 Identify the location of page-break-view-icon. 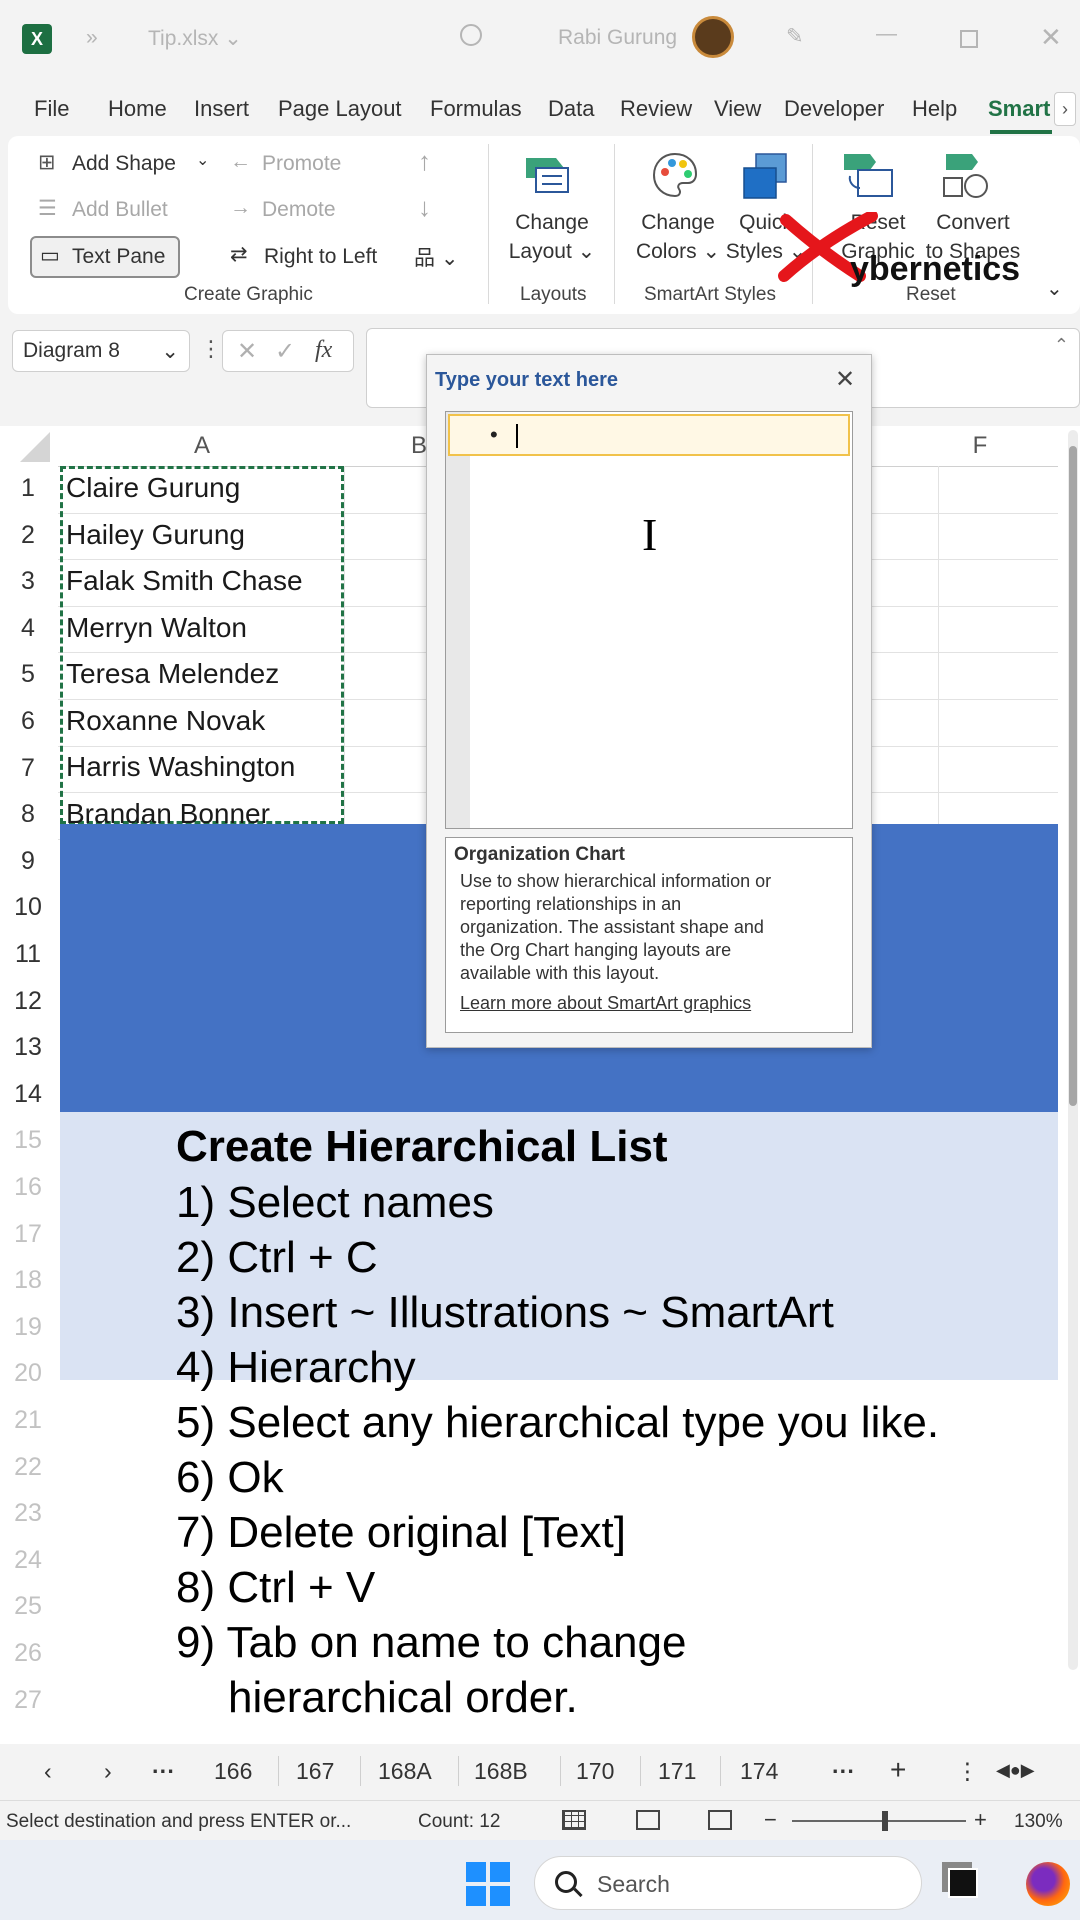
(720, 1820).